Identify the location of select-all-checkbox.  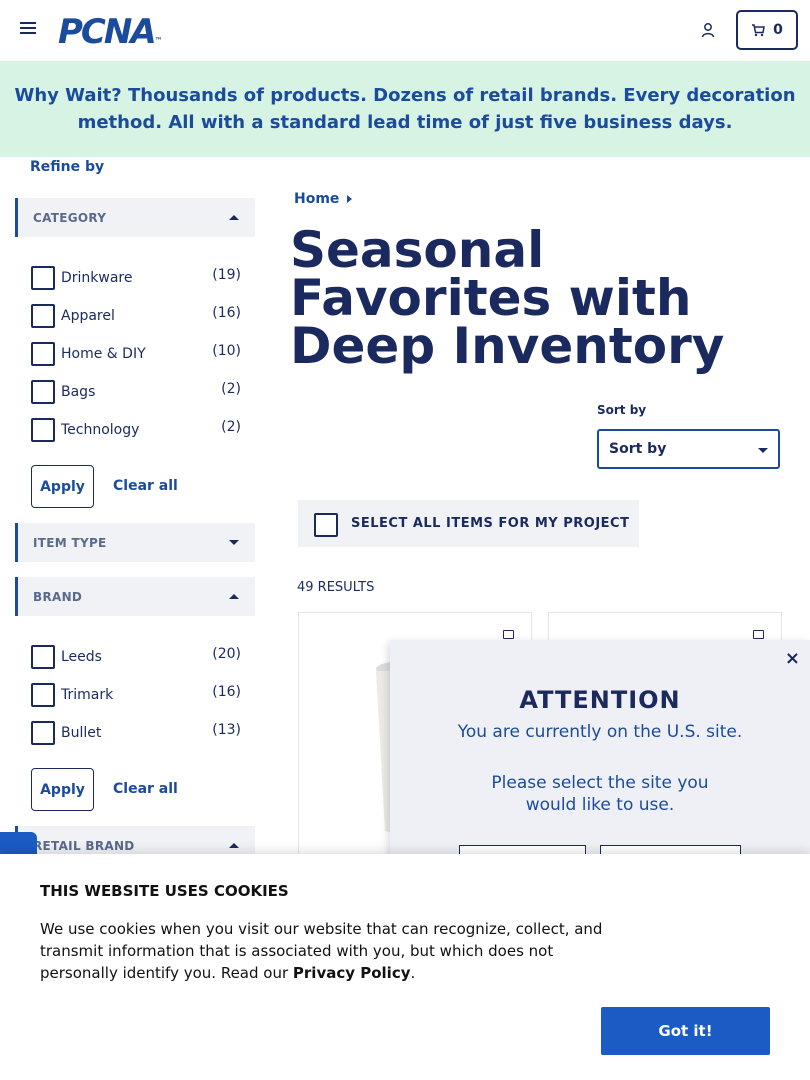
(326, 525).